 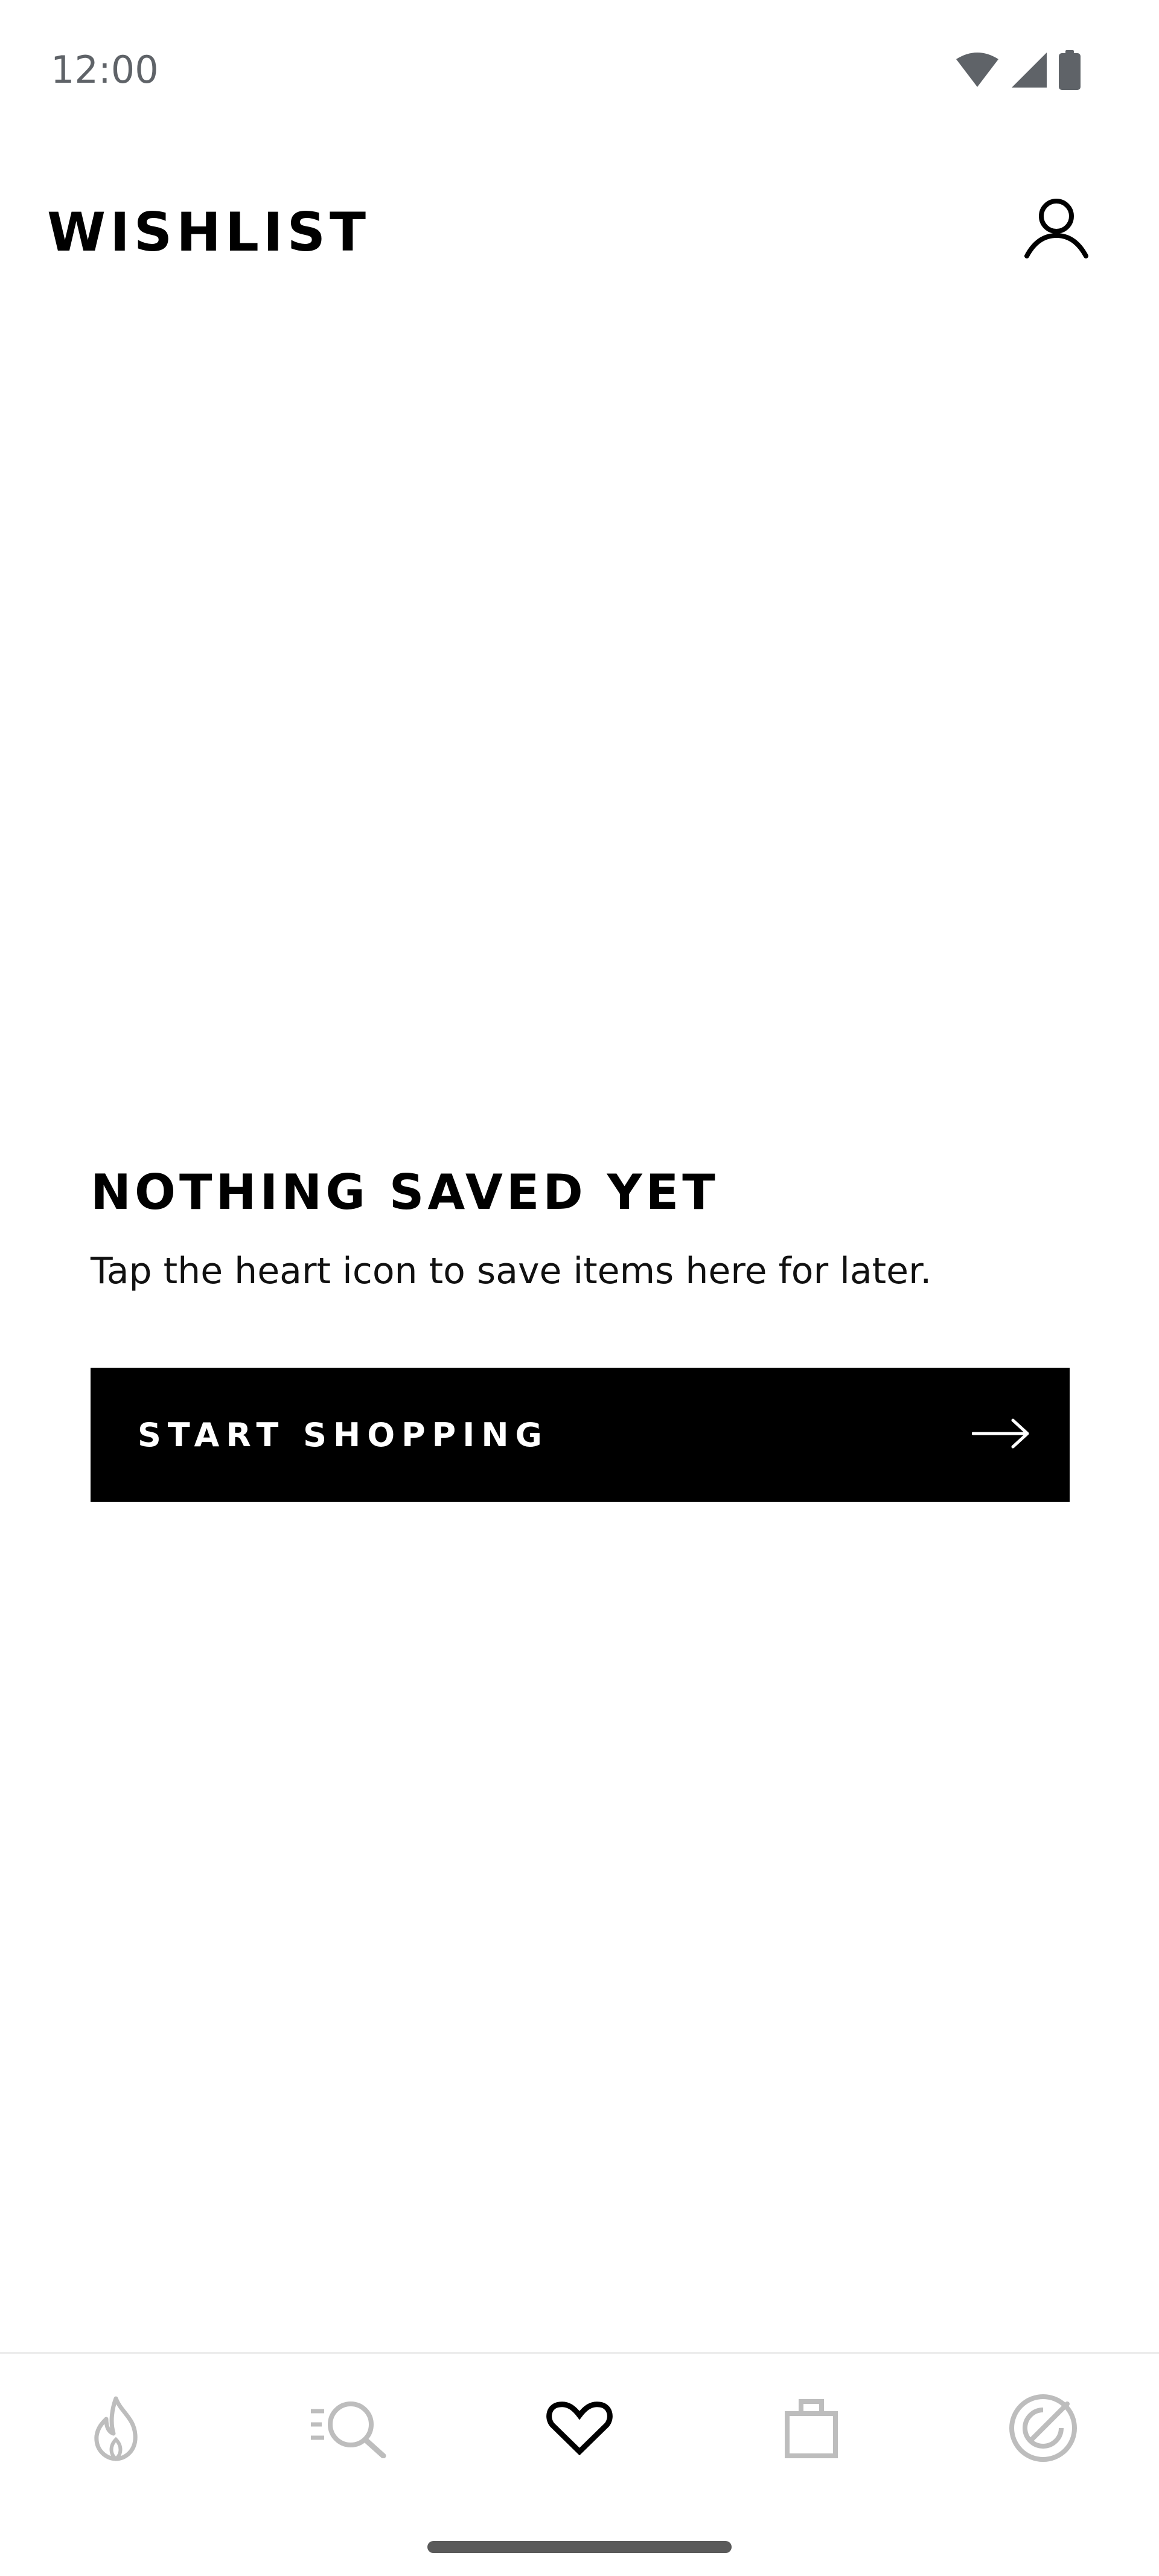 I want to click on page-title: WISHLIST, so click(x=209, y=232).